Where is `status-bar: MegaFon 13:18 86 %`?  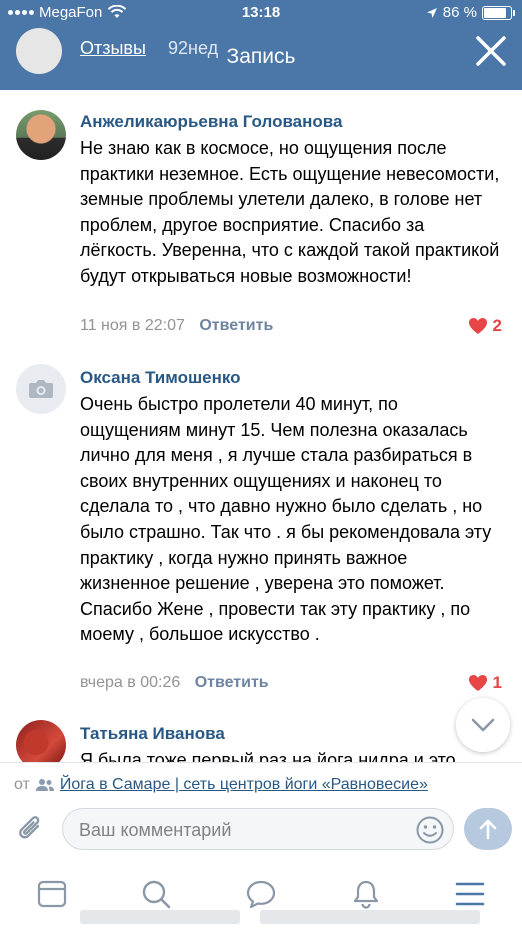 status-bar: MegaFon 13:18 86 % is located at coordinates (261, 14).